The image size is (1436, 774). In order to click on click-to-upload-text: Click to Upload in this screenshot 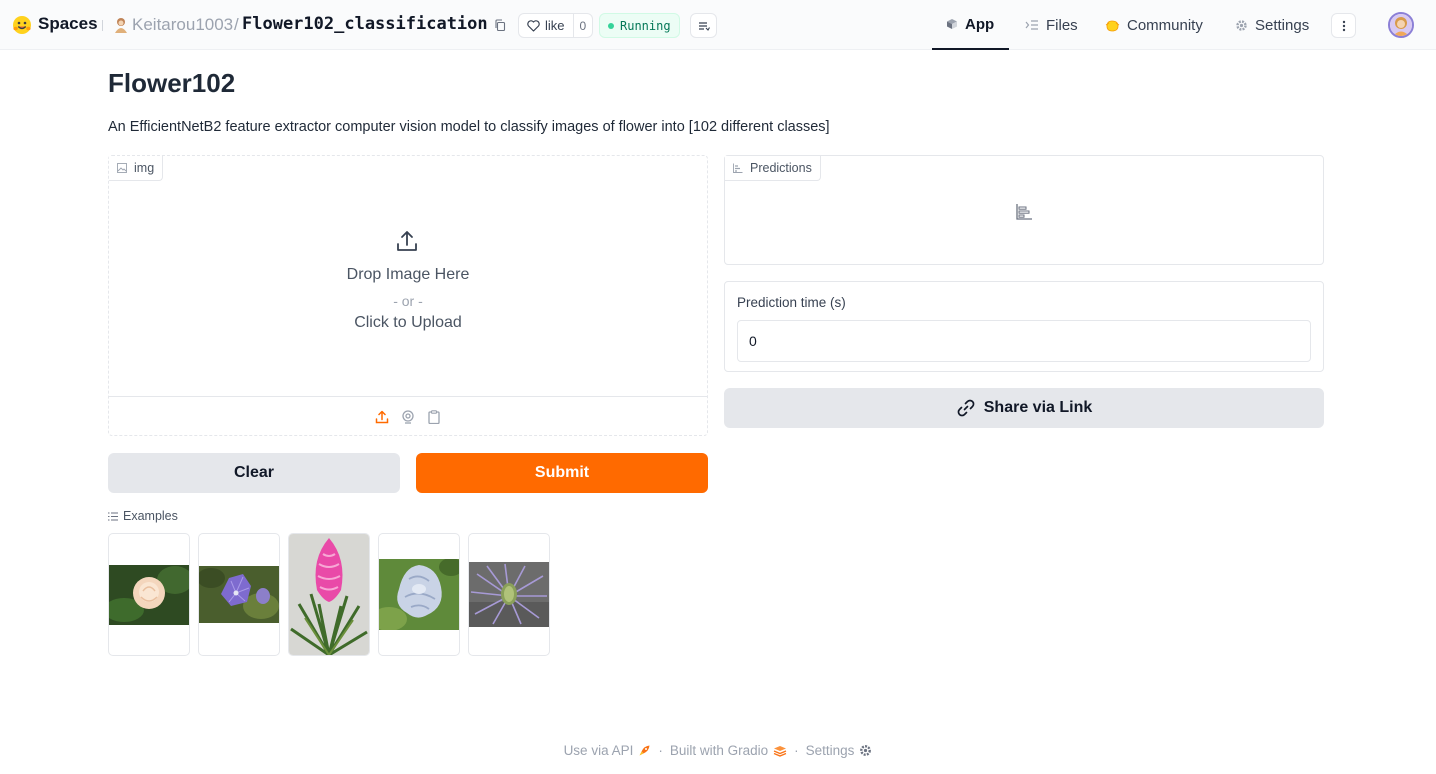, I will do `click(408, 322)`.